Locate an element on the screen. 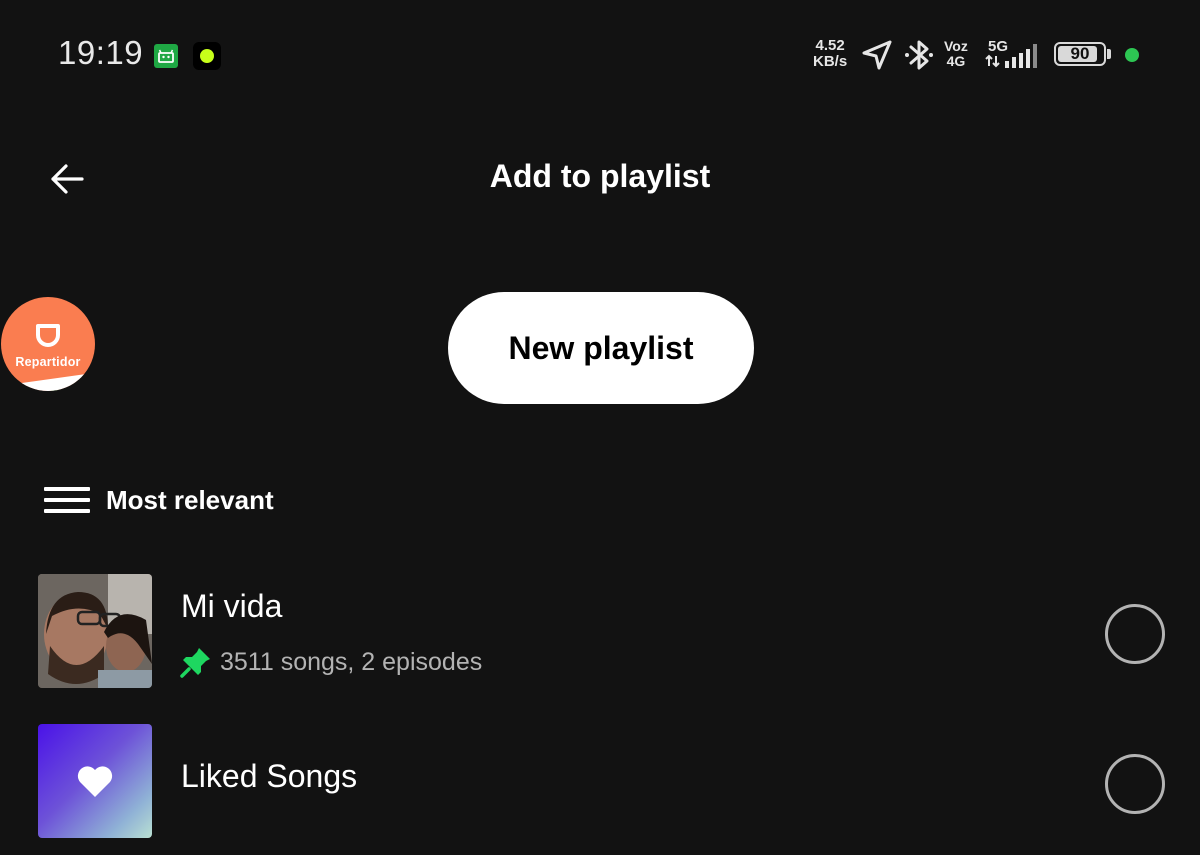 The image size is (1200, 855). didi-logo-icon is located at coordinates (48, 335).